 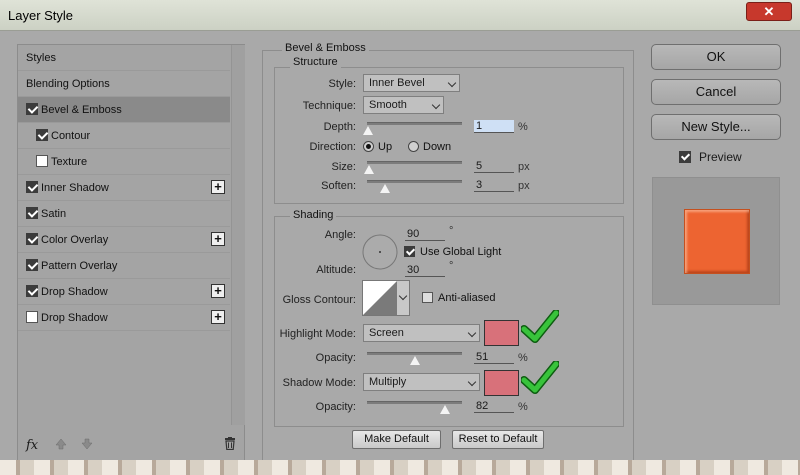 What do you see at coordinates (75, 188) in the screenshot?
I see `sidebar-item-label: Inner Shadow` at bounding box center [75, 188].